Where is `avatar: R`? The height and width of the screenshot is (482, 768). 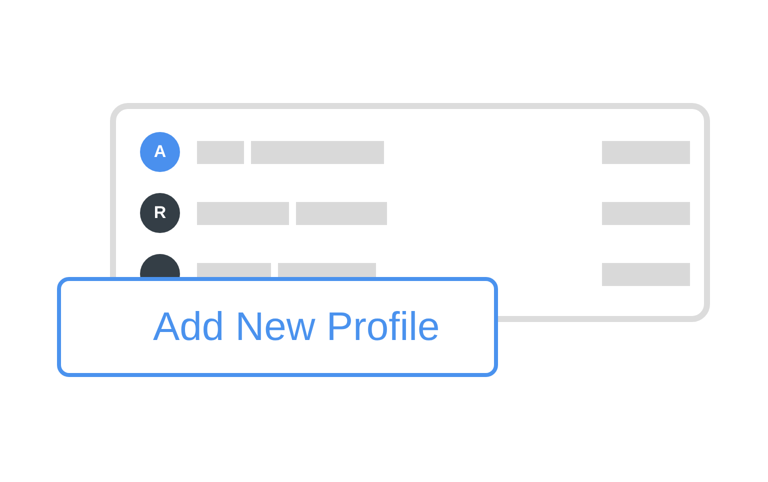 avatar: R is located at coordinates (160, 213).